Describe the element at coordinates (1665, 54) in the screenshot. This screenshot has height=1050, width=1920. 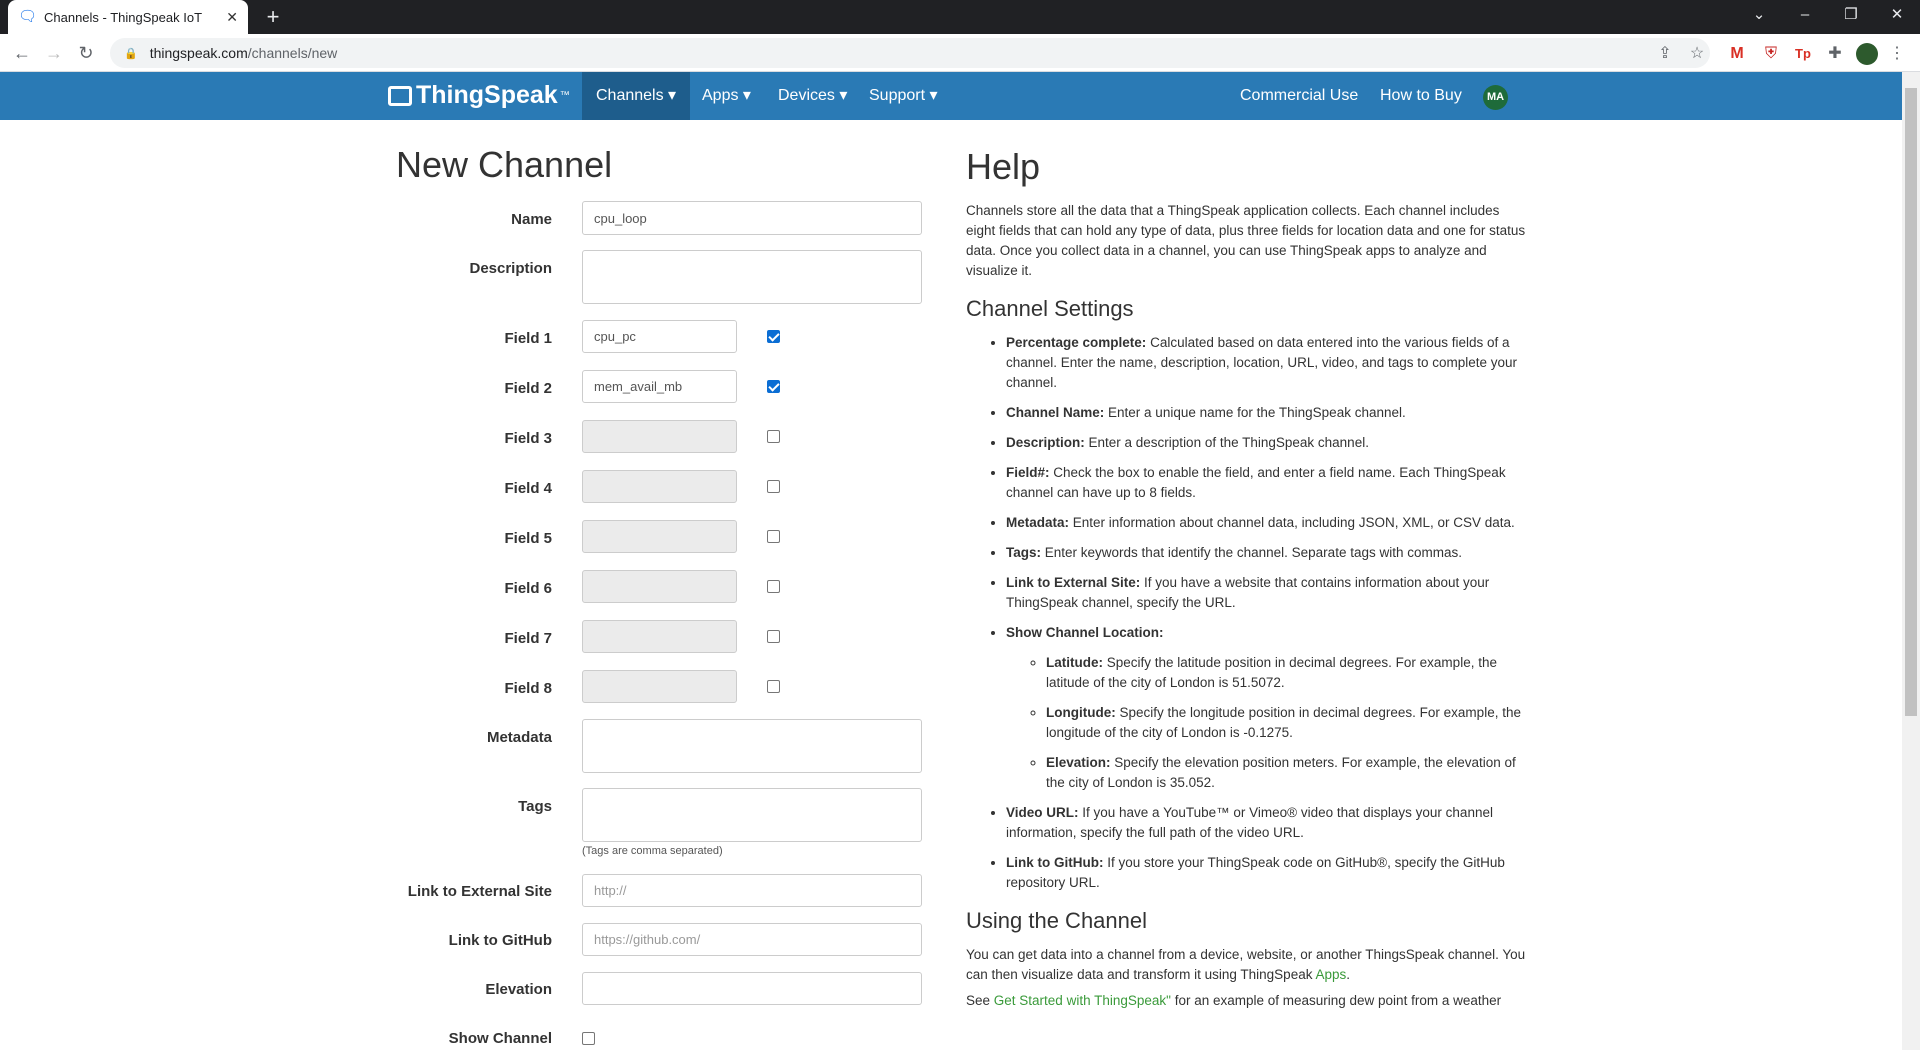
I see `share-icon: ⇪` at that location.